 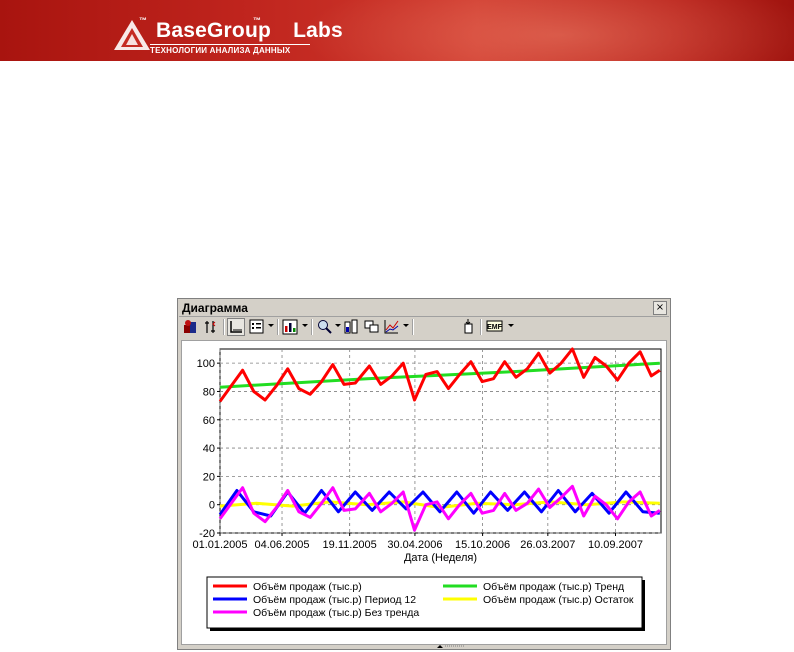 I want to click on x-tick-label: 19.11.2005, so click(x=350, y=545).